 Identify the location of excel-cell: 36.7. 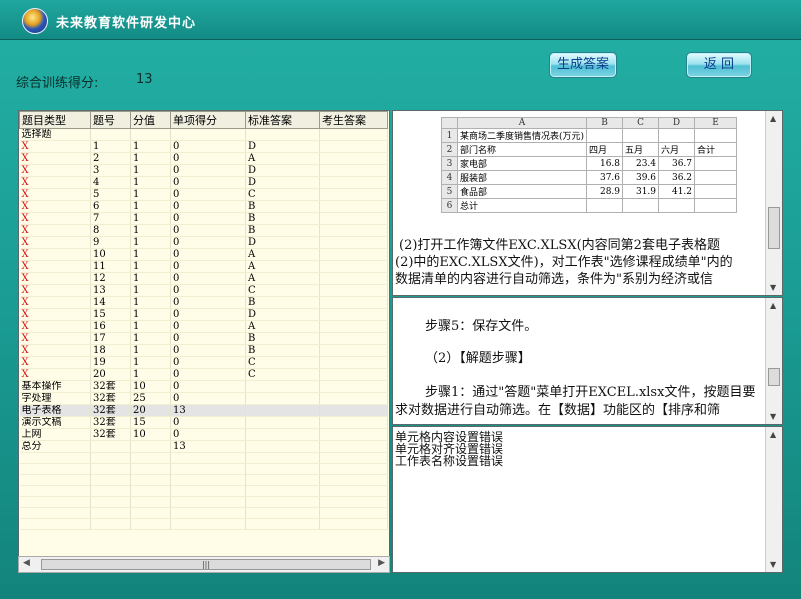
(677, 163).